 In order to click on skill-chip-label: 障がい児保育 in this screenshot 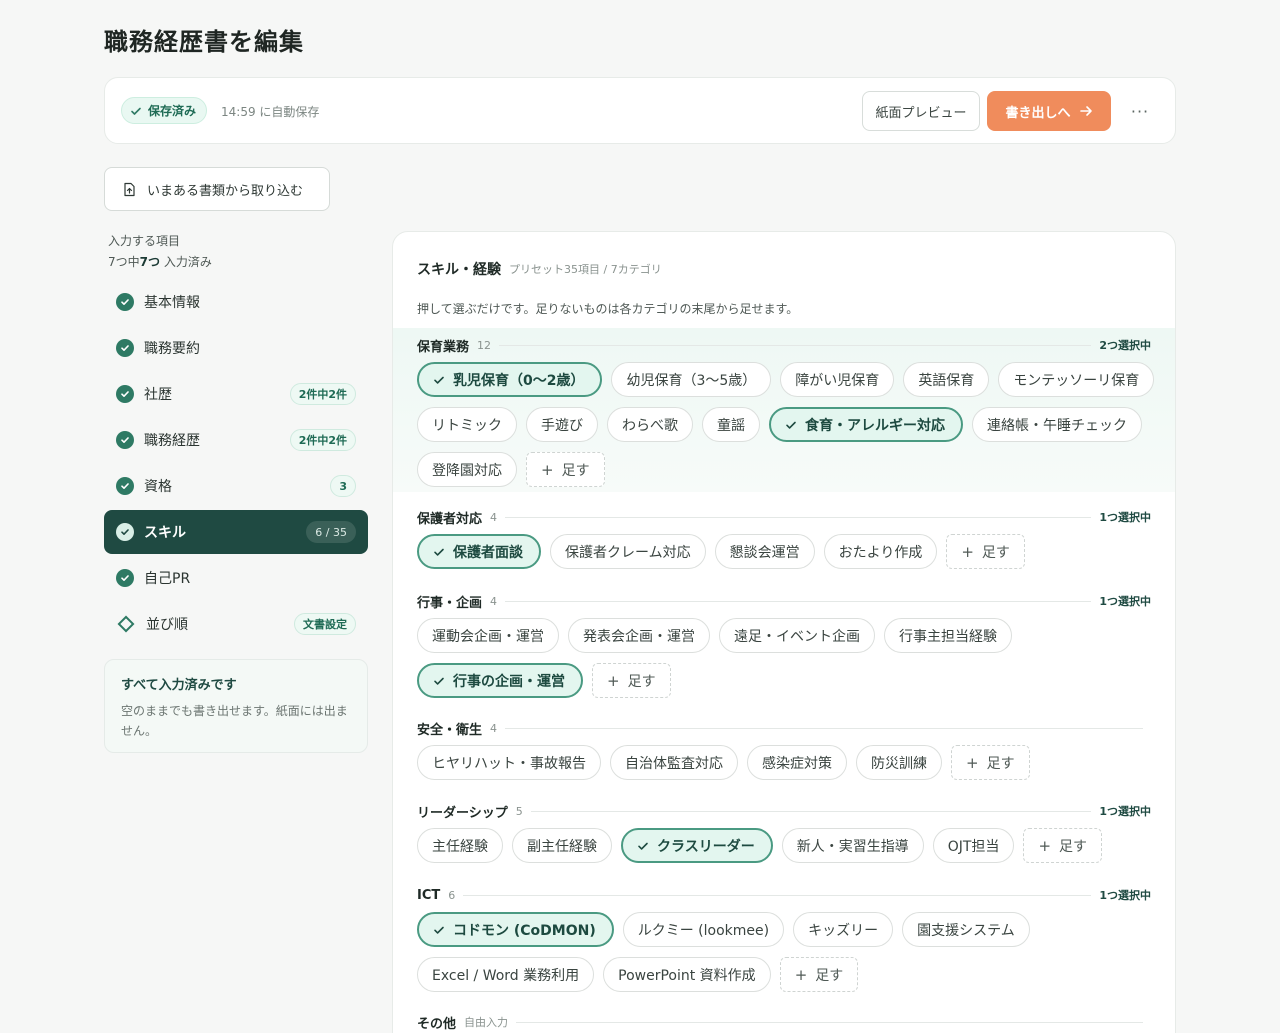, I will do `click(837, 380)`.